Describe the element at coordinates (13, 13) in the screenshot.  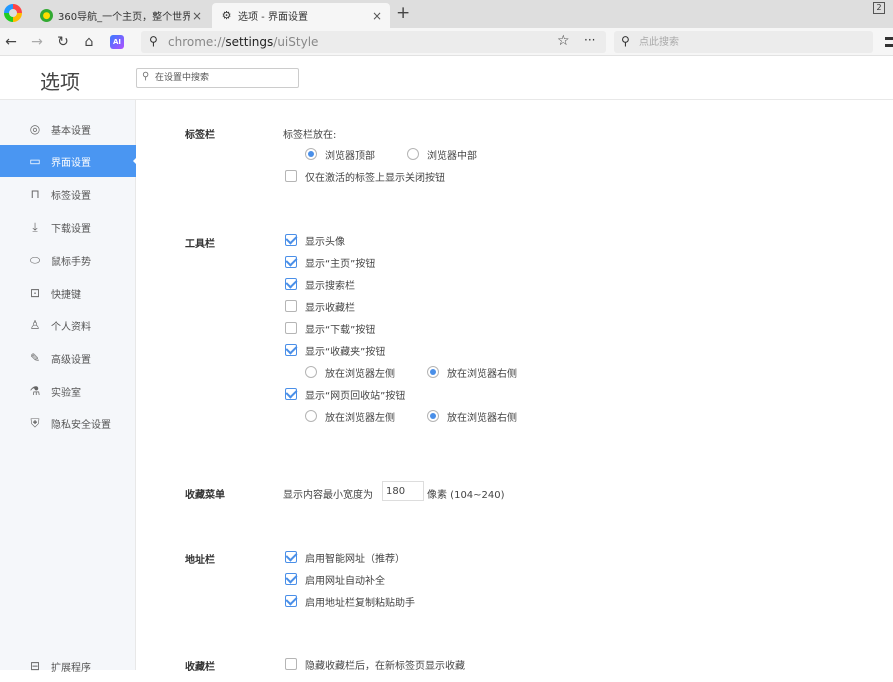
I see `browser-logo-icon` at that location.